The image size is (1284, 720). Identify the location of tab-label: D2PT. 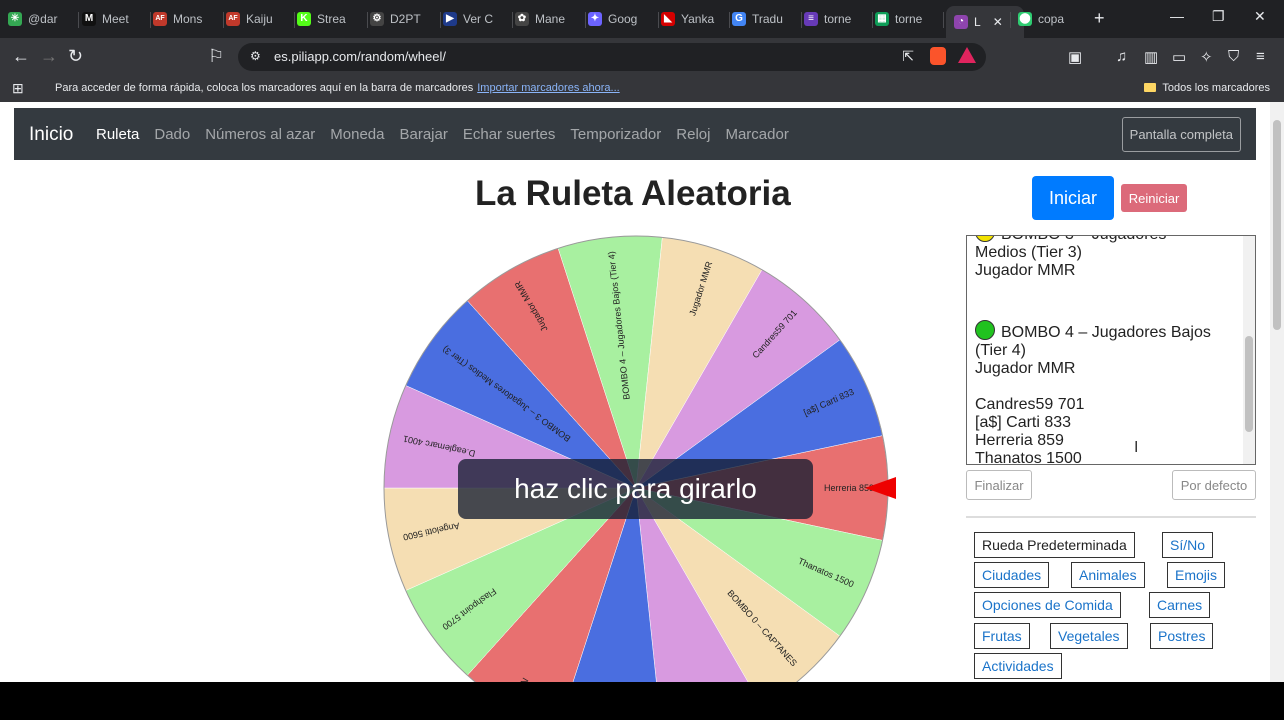
(405, 19).